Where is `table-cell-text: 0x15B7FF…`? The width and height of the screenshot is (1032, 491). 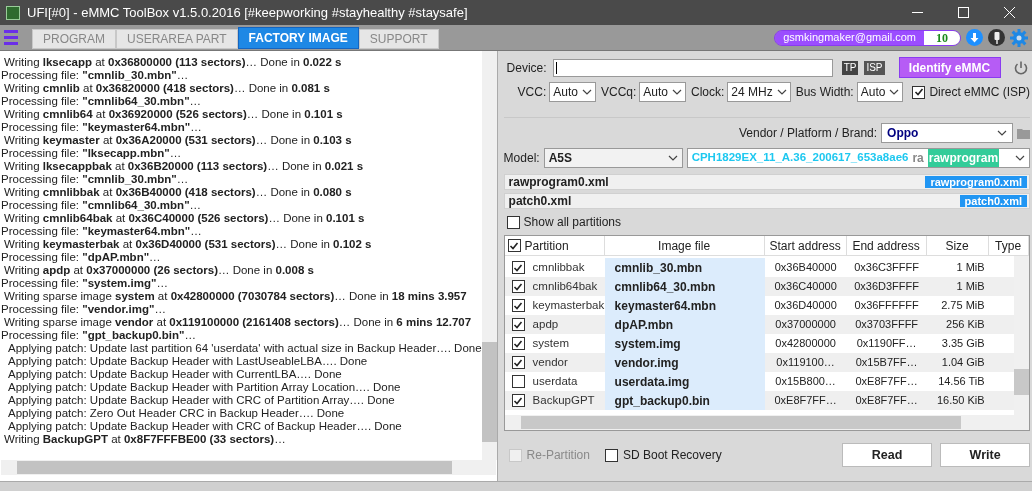
table-cell-text: 0x15B7FF… is located at coordinates (886, 363).